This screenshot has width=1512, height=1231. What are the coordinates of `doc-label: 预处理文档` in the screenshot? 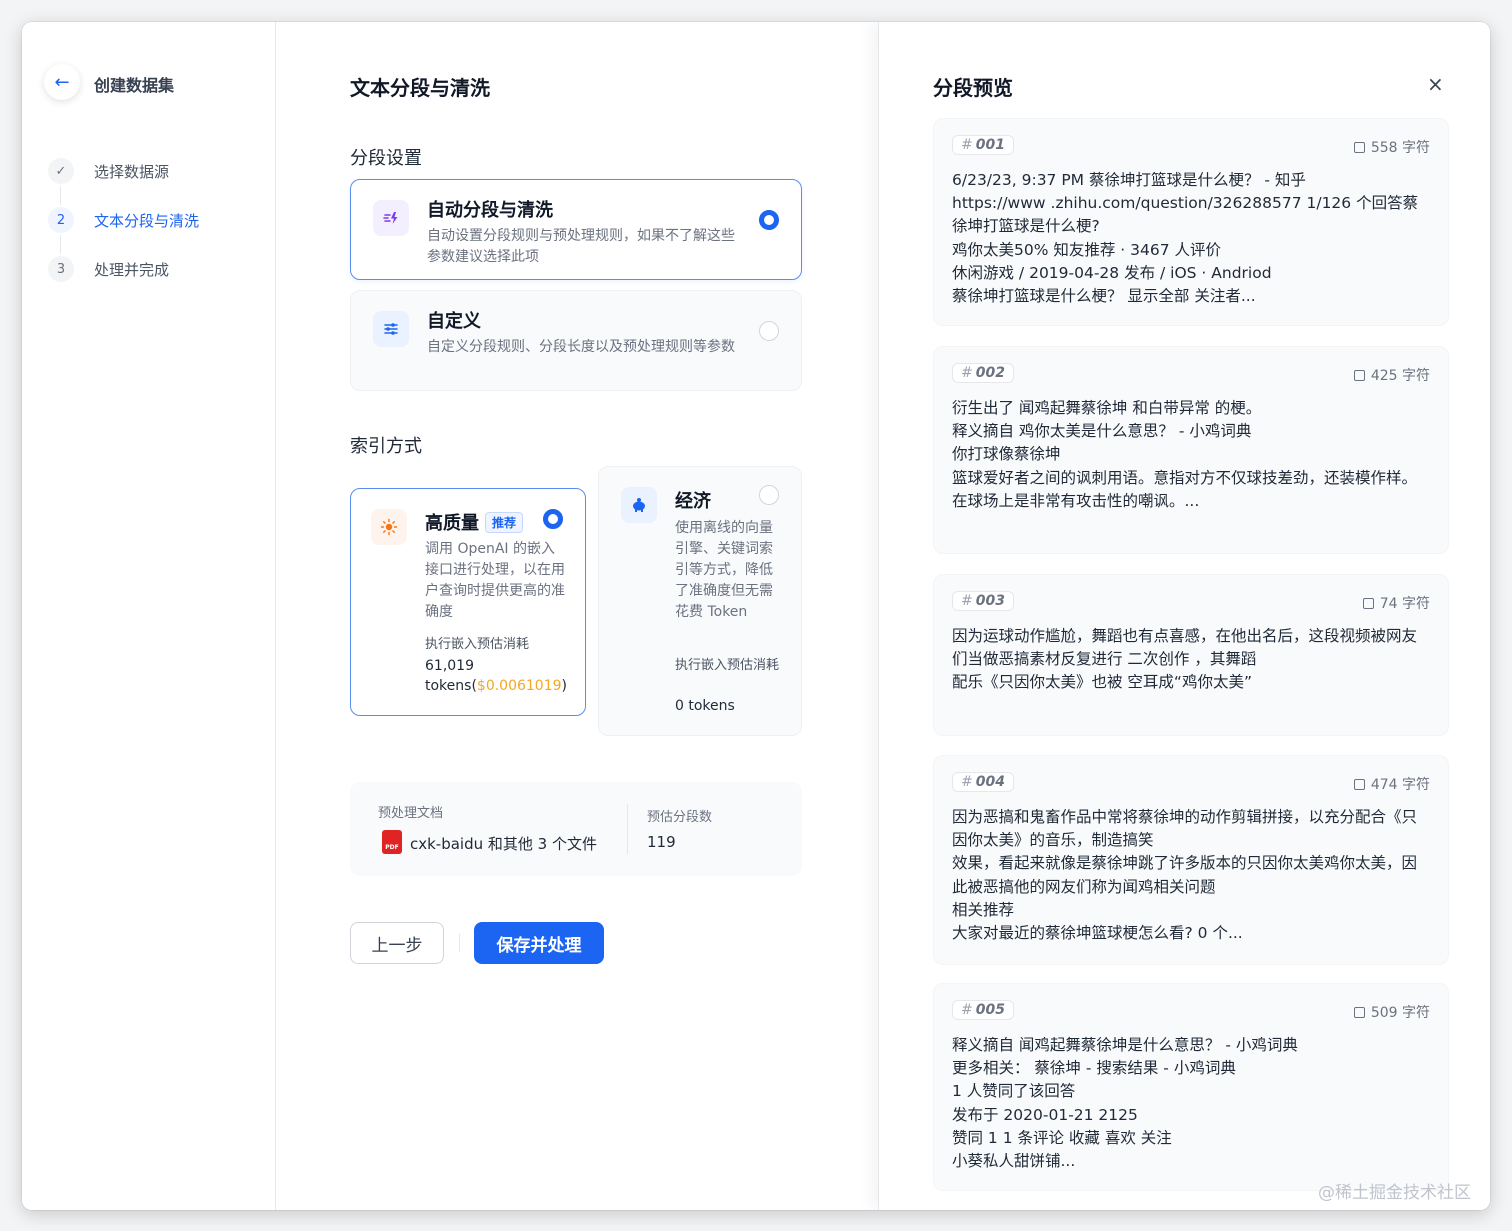 It's located at (411, 813).